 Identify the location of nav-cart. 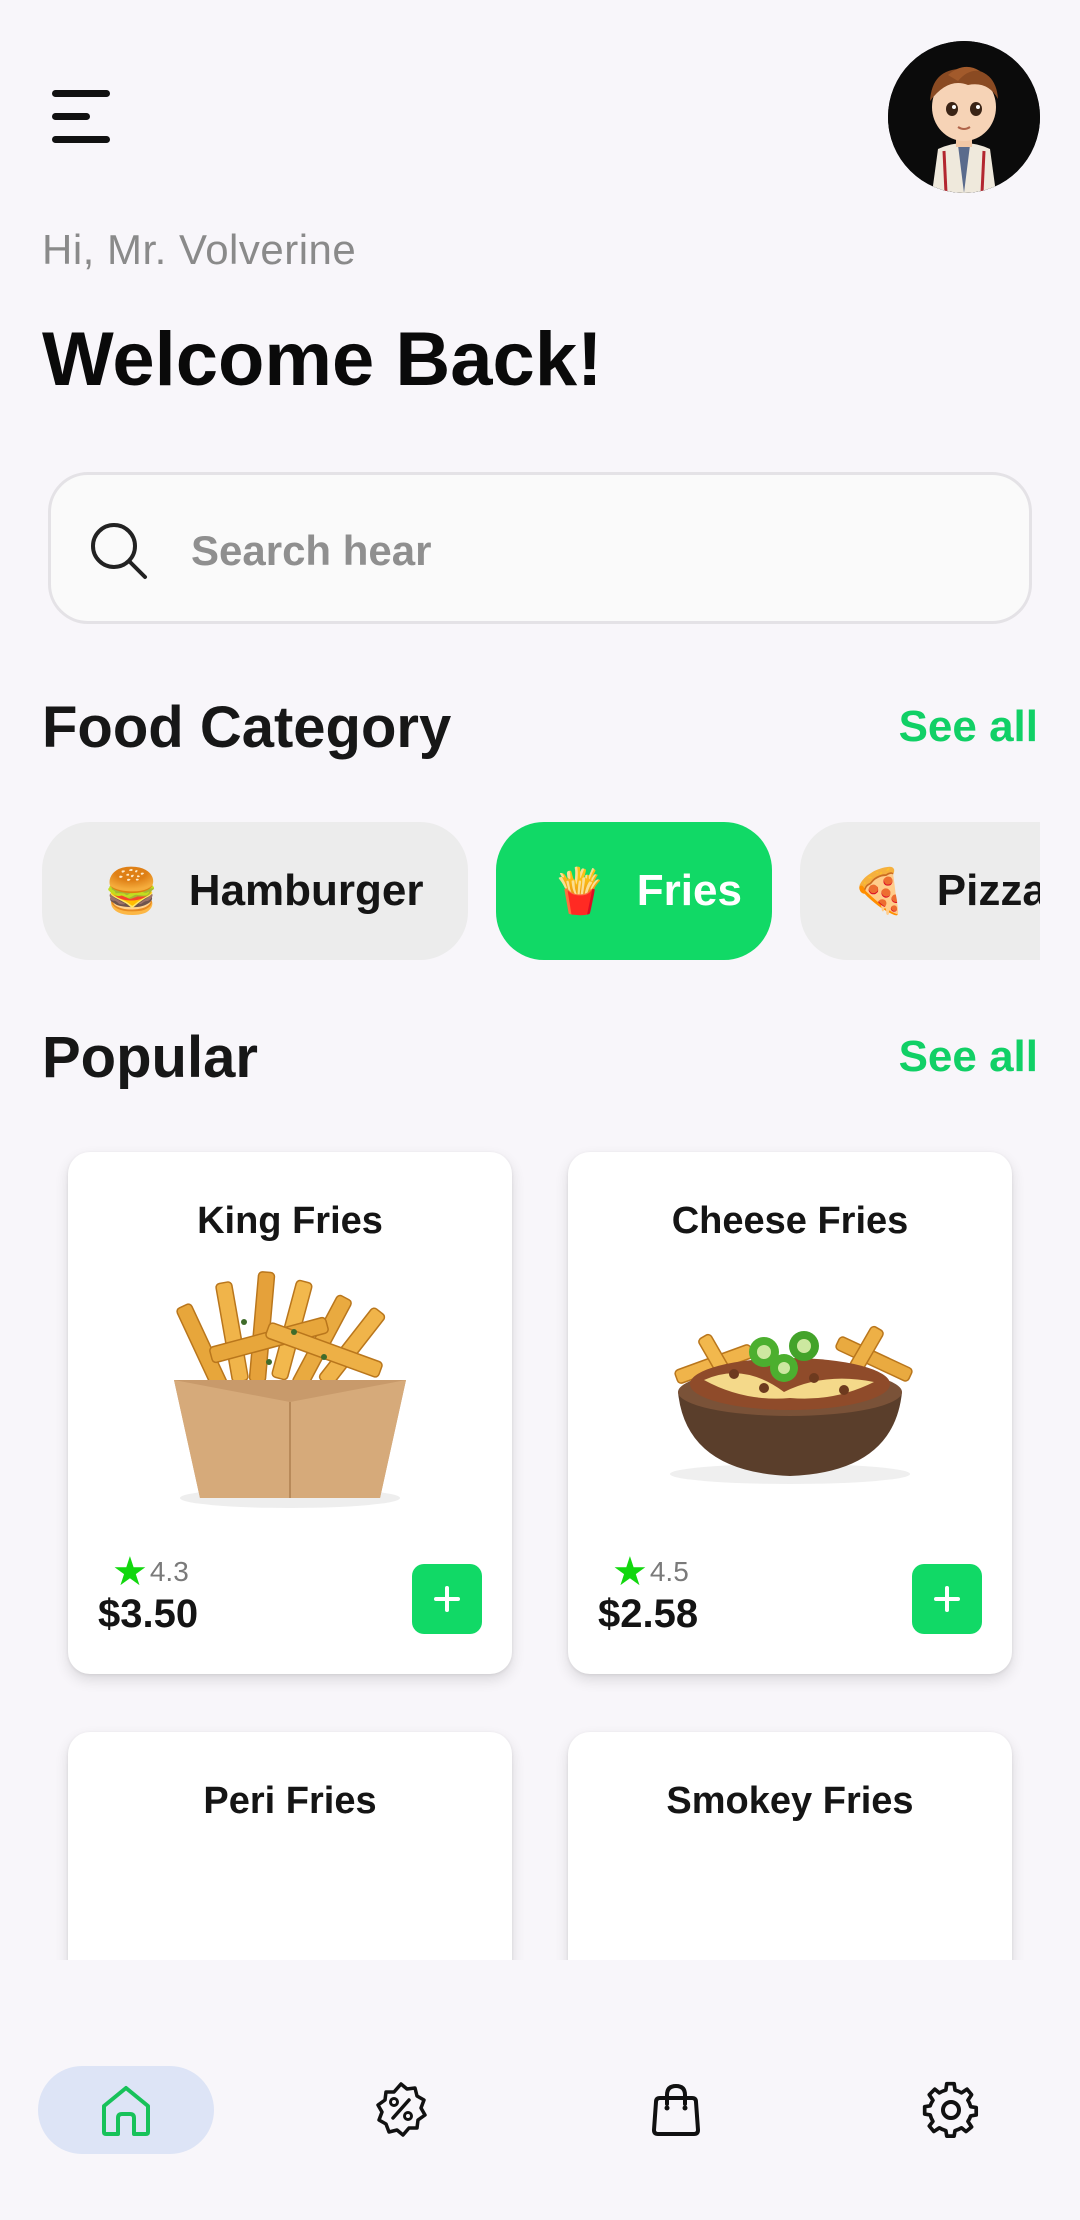
(676, 2110).